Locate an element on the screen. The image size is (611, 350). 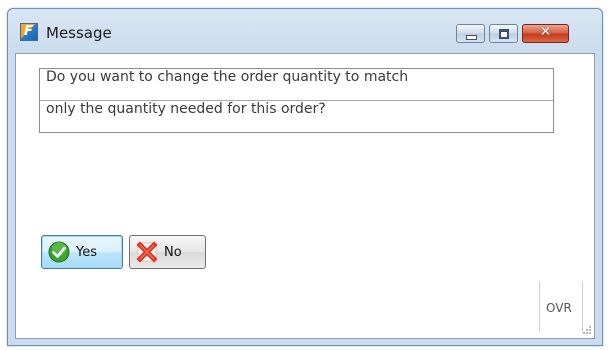
status-divider is located at coordinates (539, 307).